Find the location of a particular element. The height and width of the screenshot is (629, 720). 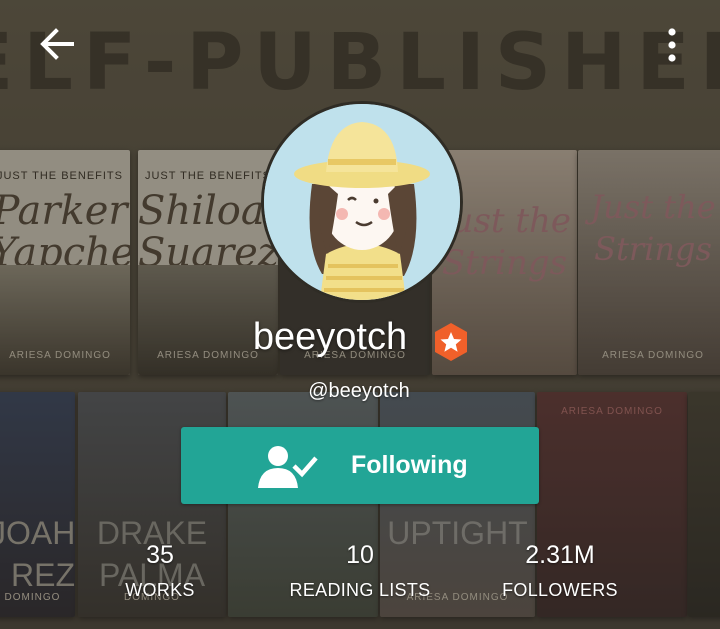

stat-value: 35 is located at coordinates (160, 555).